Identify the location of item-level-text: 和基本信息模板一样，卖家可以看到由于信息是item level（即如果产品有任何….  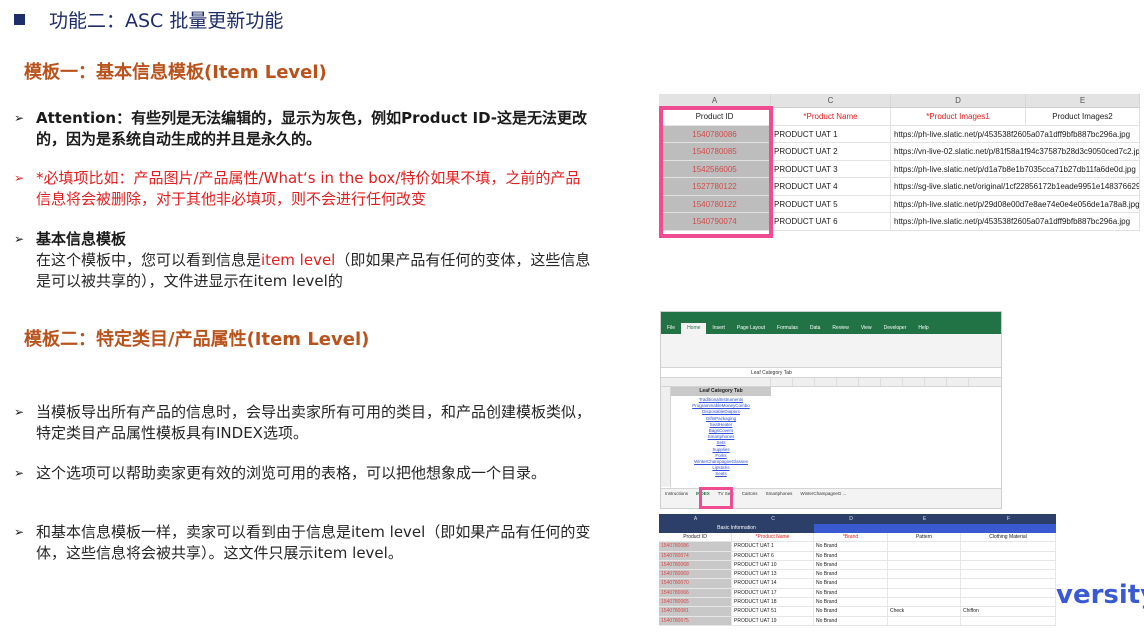
(313, 542).